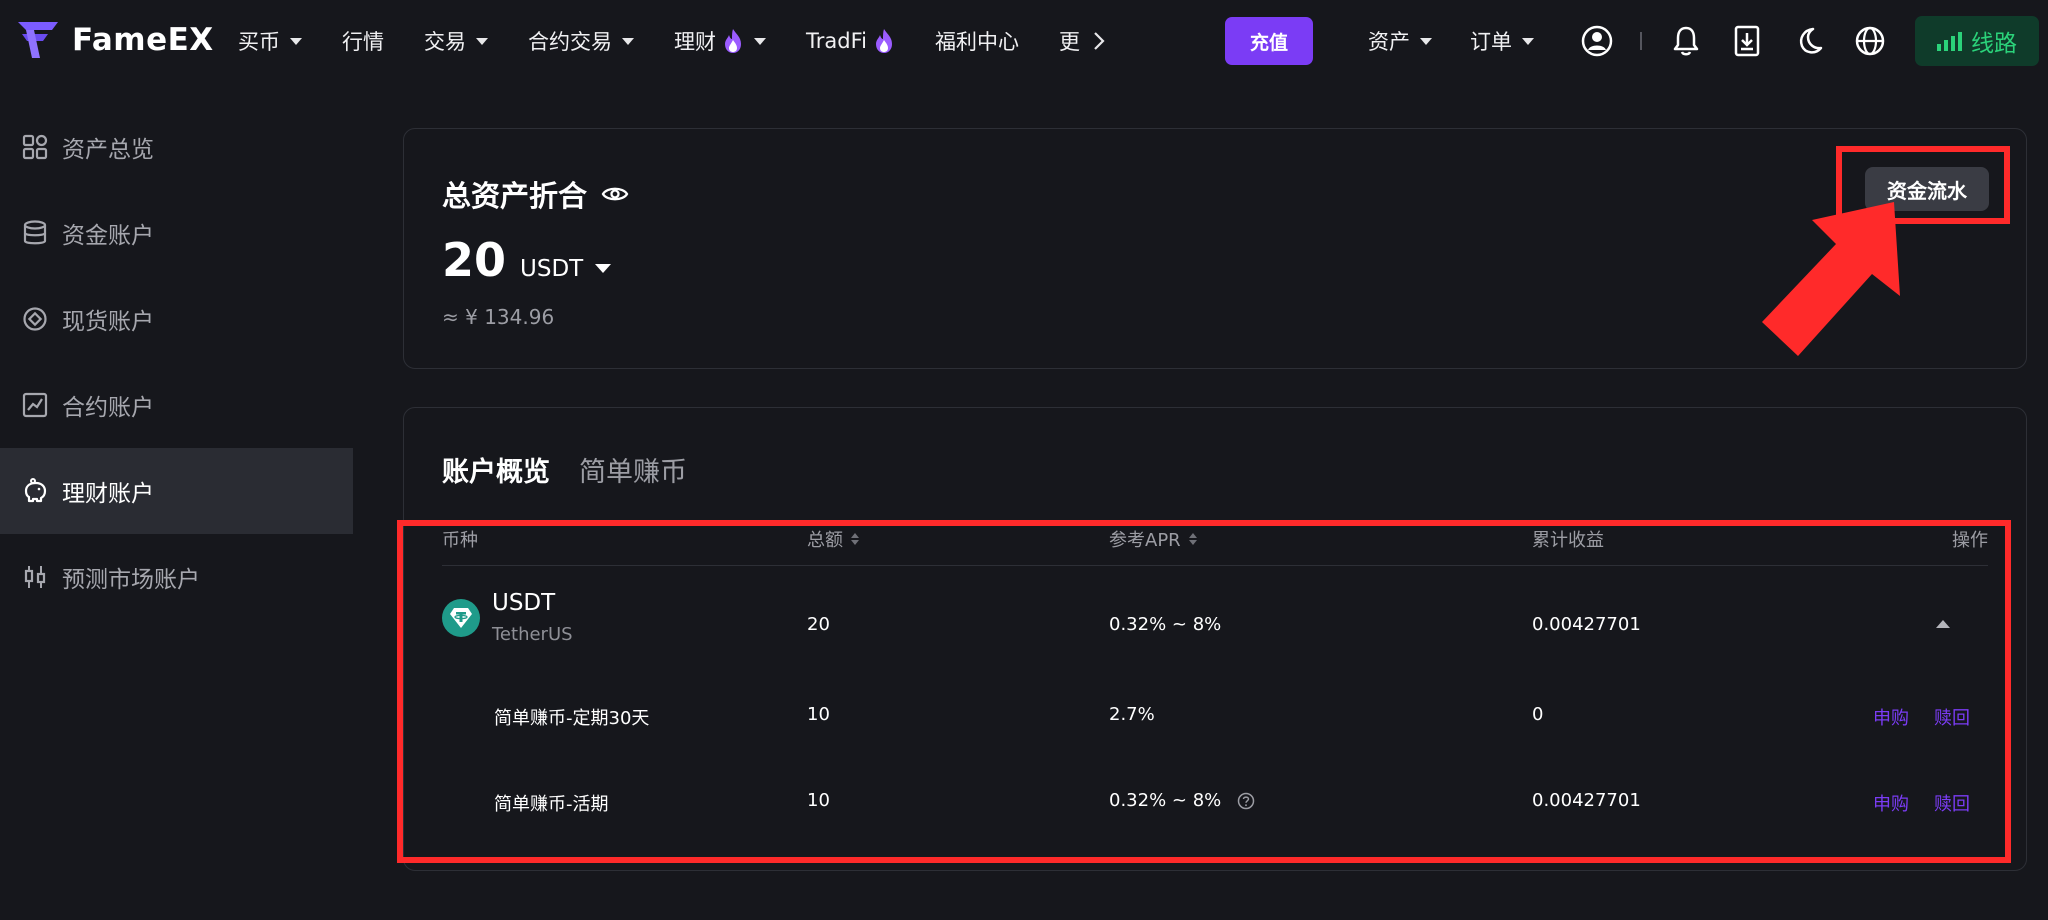 The height and width of the screenshot is (920, 2048). I want to click on sidebar-item-prediction-market-account: 预测市场账户, so click(177, 577).